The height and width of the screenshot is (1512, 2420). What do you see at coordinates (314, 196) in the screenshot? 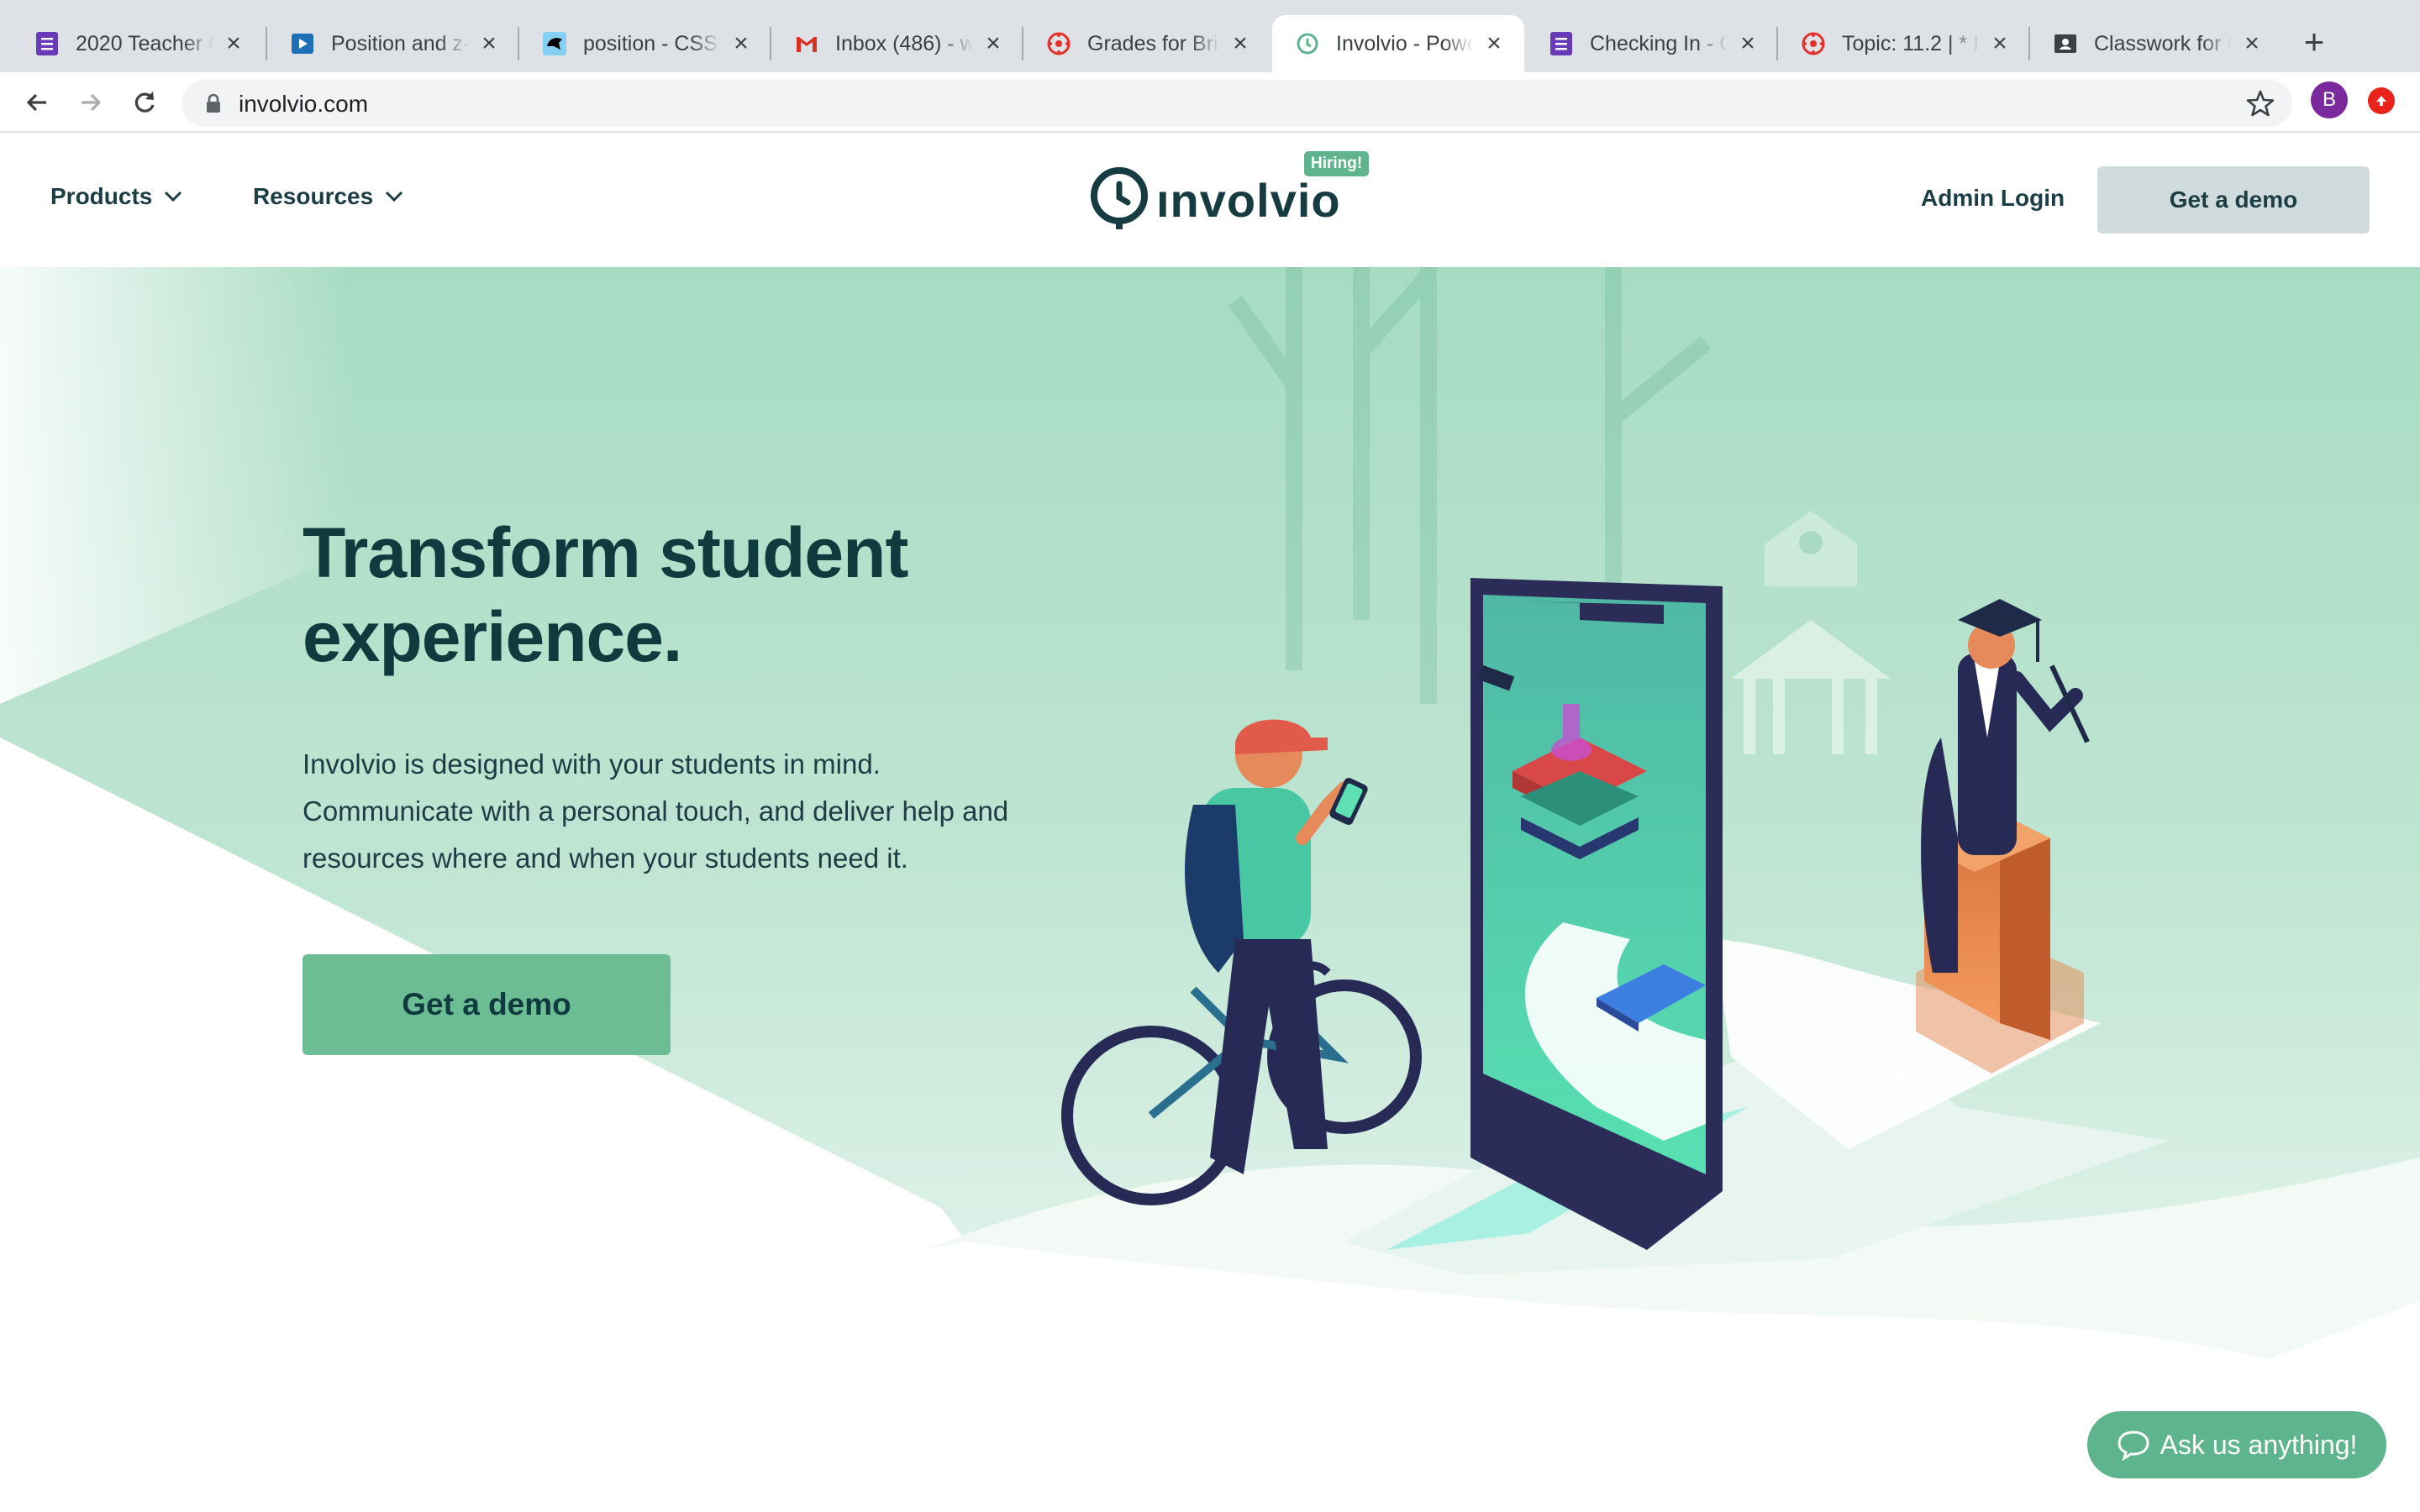
I see `nav-resources-label: Resources` at bounding box center [314, 196].